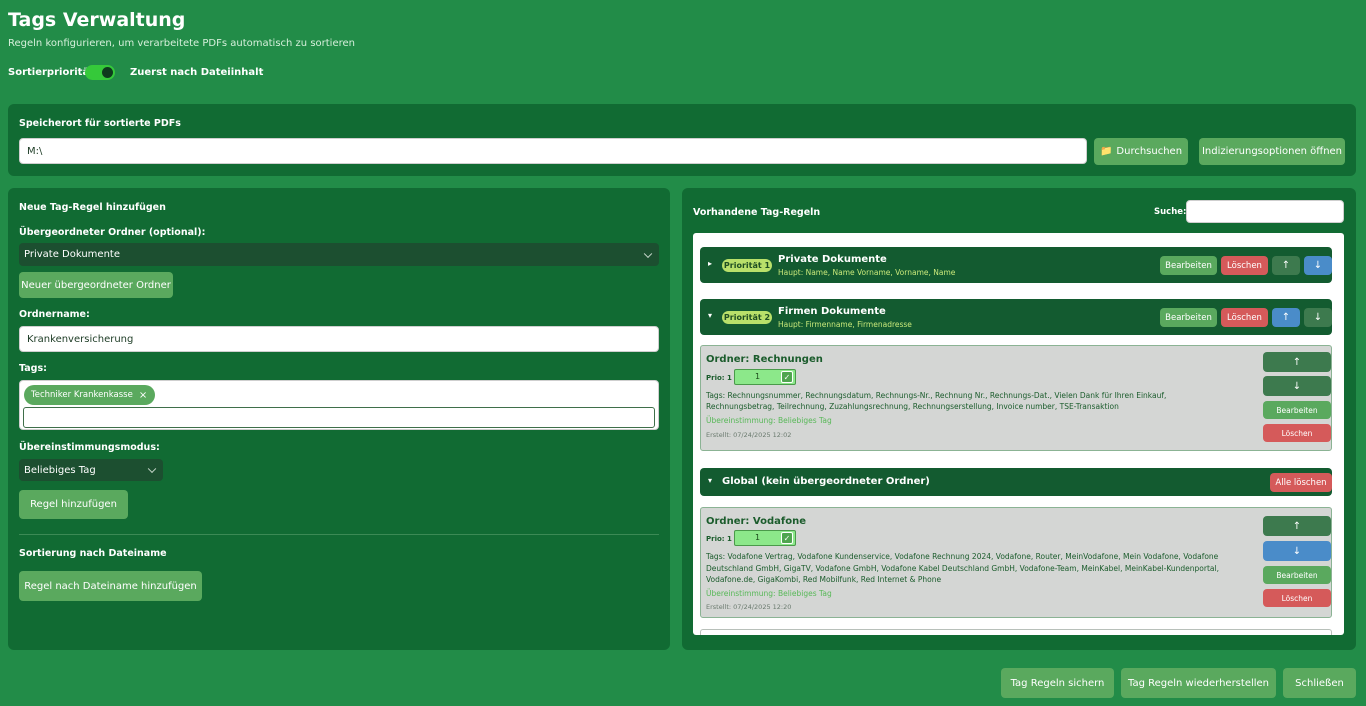 This screenshot has height=706, width=1366. What do you see at coordinates (339, 405) in the screenshot?
I see `tags-box: Techniker Krankenkasse ×` at bounding box center [339, 405].